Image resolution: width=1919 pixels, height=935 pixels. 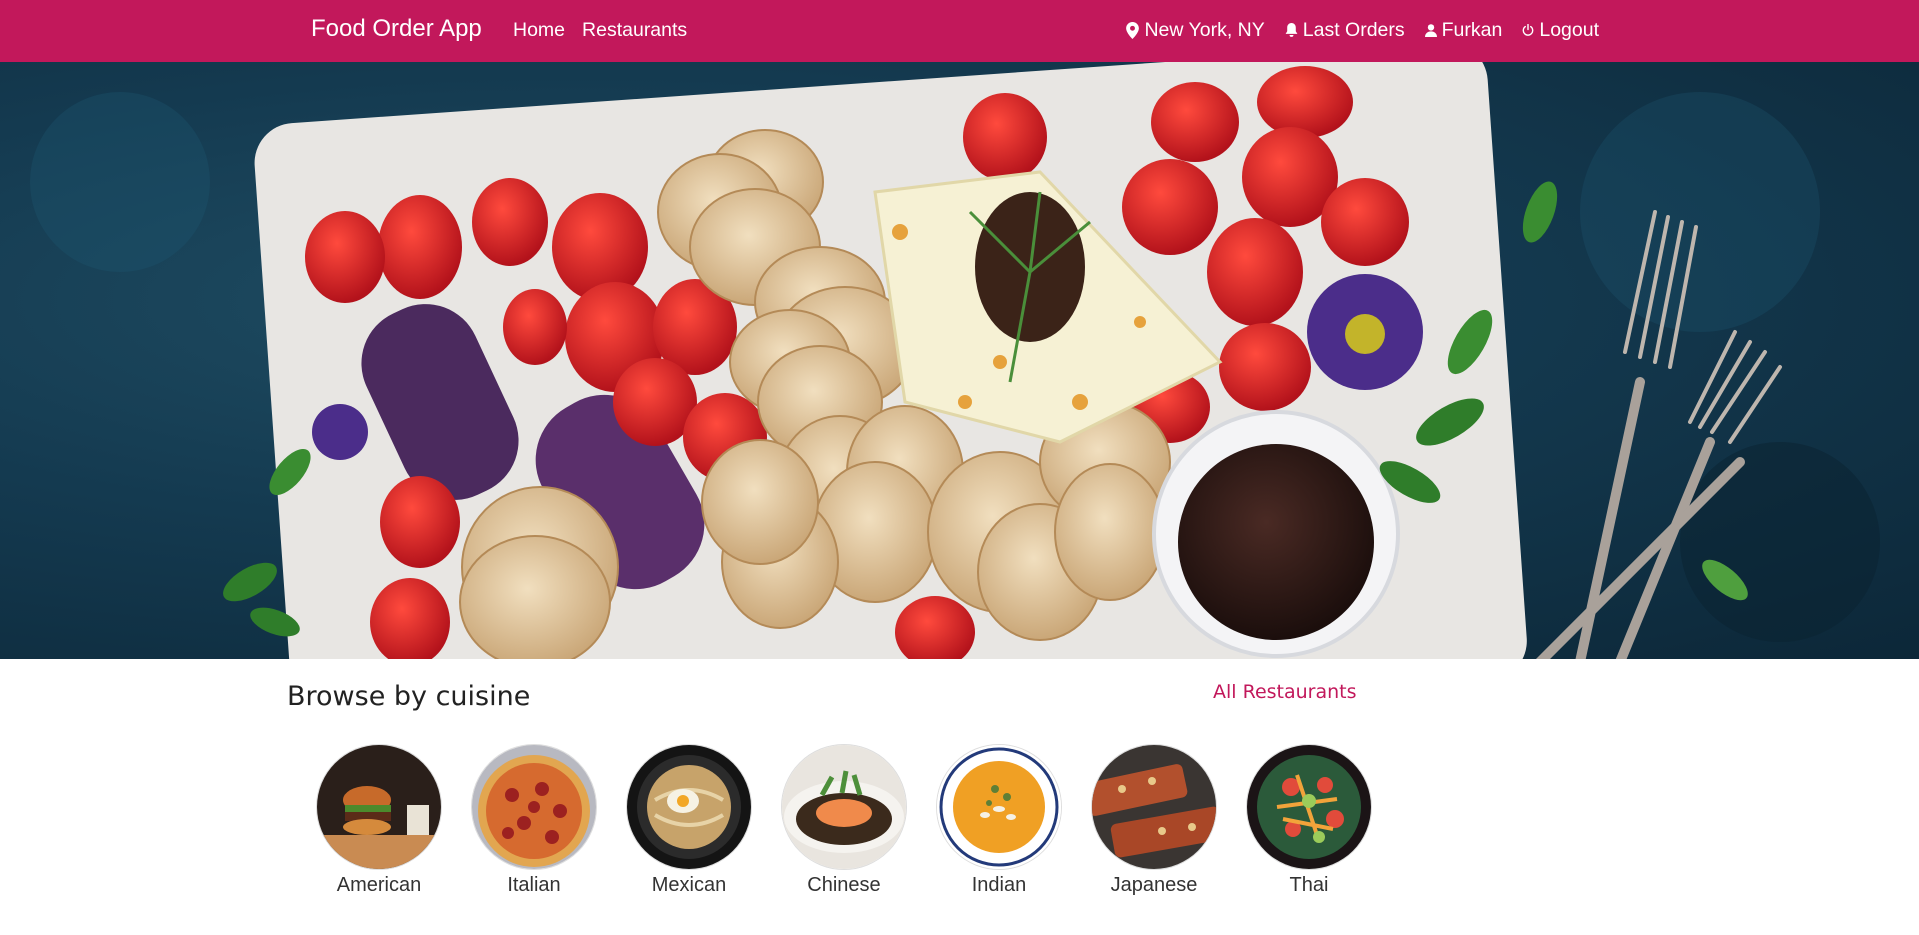 What do you see at coordinates (1353, 30) in the screenshot?
I see `last-orders-label: Last Orders` at bounding box center [1353, 30].